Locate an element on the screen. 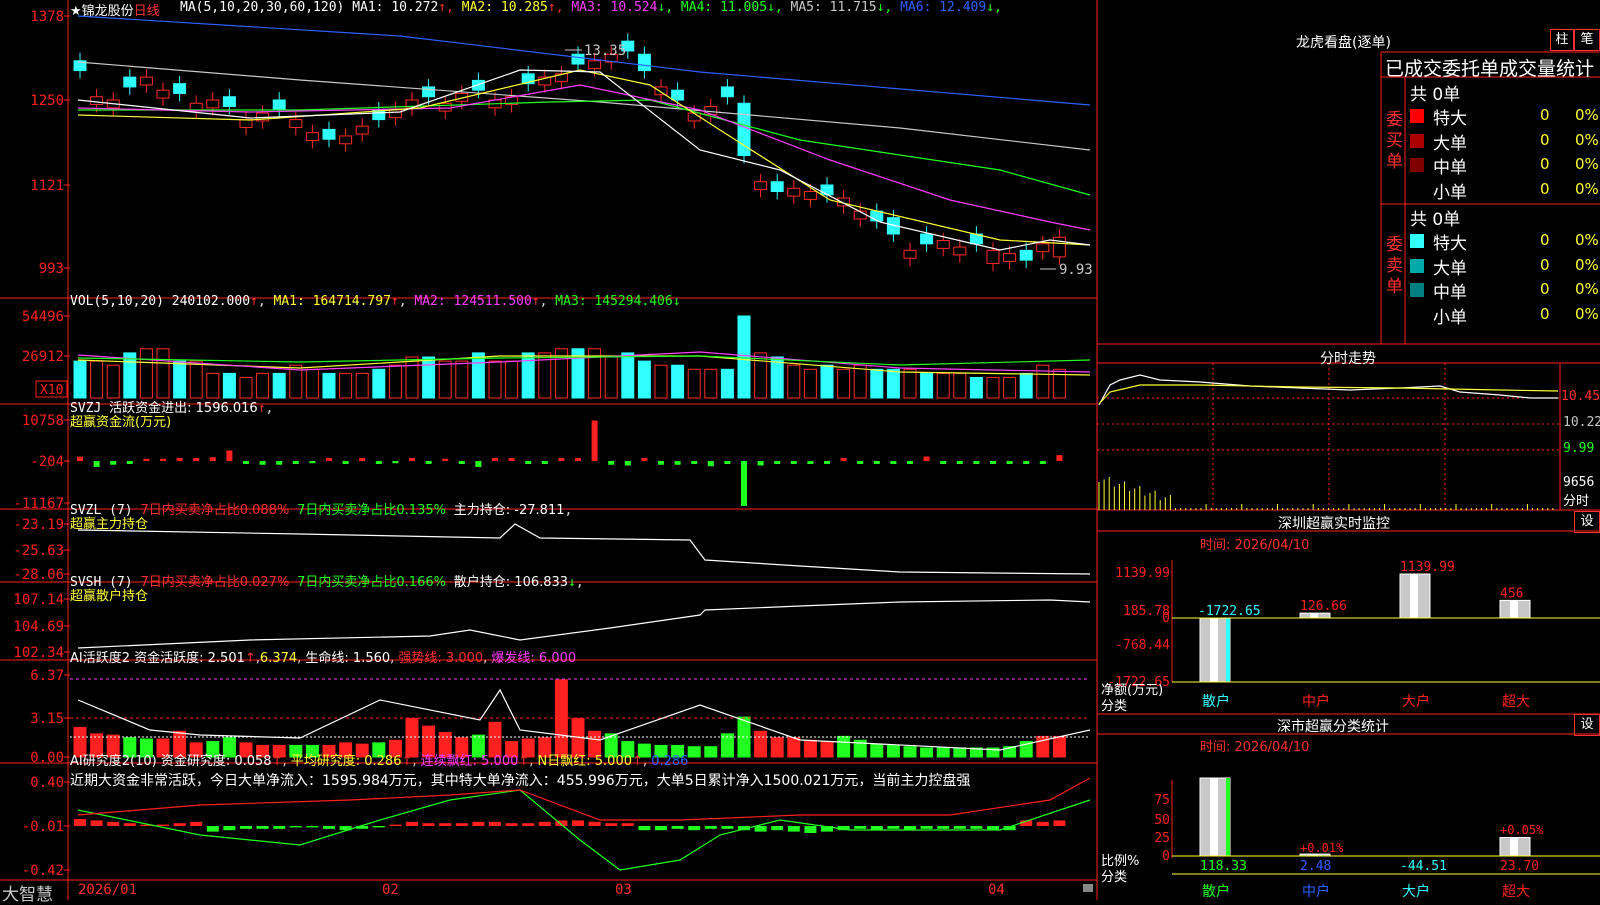 This screenshot has width=1600, height=905. ma-legend-item: MA1: 10.272 is located at coordinates (395, 7).